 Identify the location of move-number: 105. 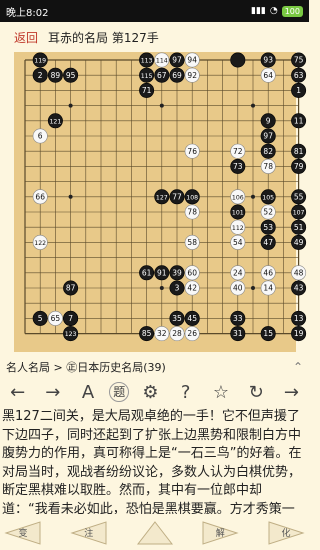
(268, 197).